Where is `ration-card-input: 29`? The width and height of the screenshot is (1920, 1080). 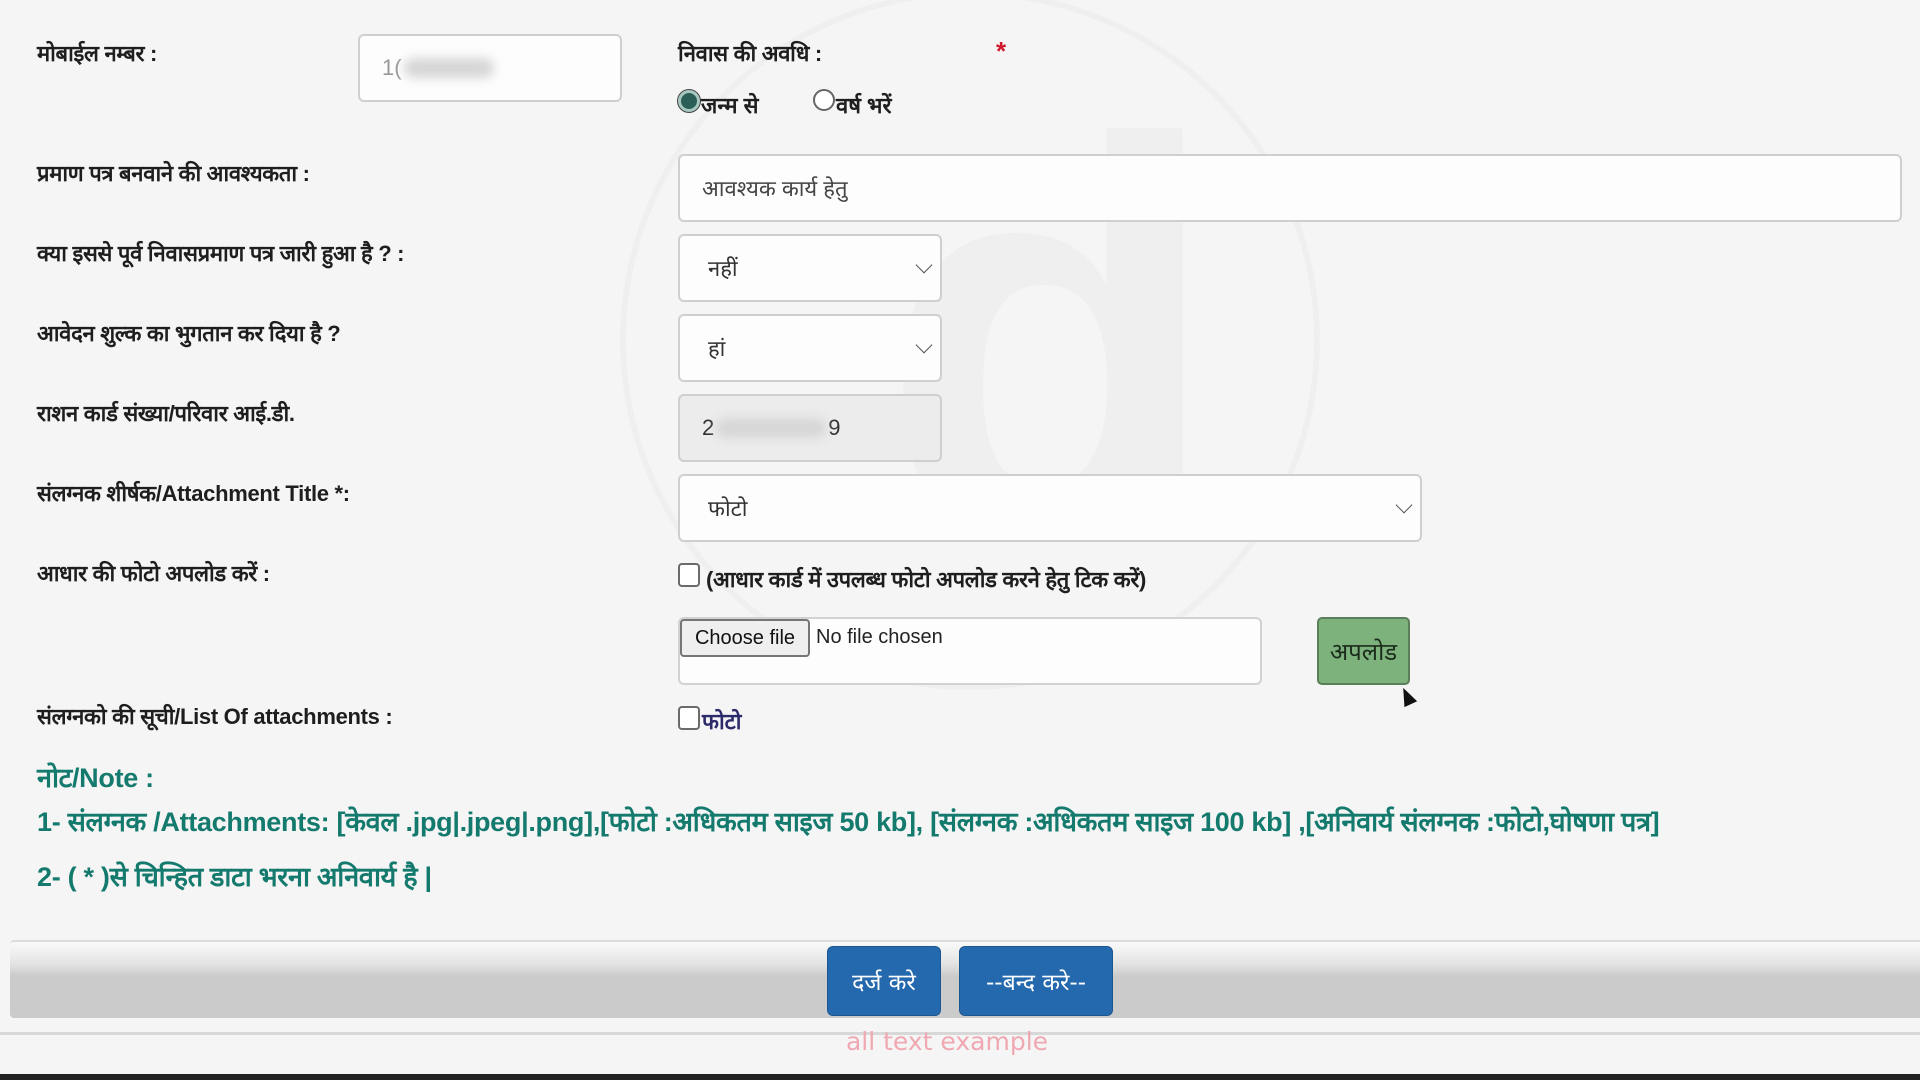
ration-card-input: 29 is located at coordinates (810, 428).